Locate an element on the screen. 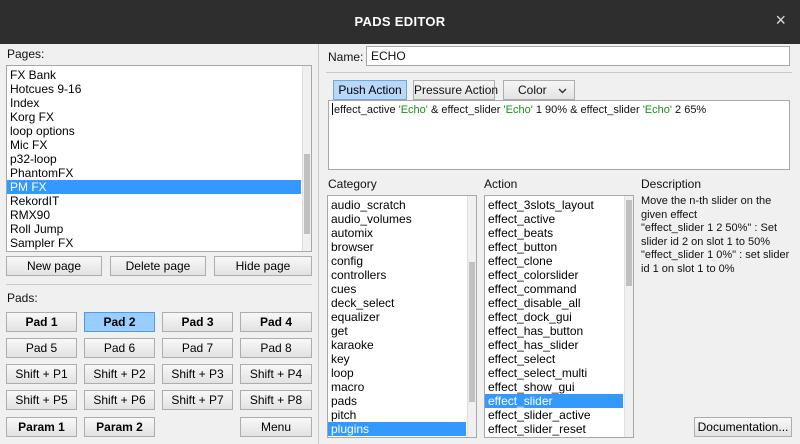  category-scrollbar is located at coordinates (471, 316).